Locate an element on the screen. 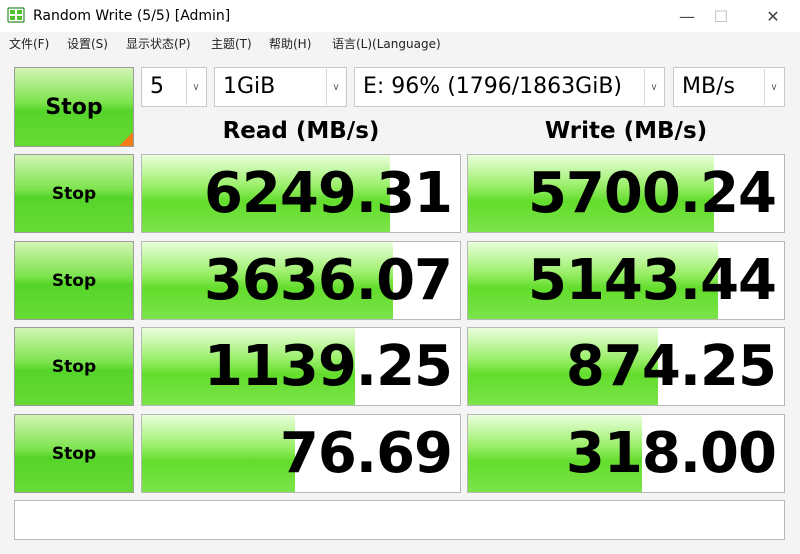  unit-select: MB/s ∨ is located at coordinates (729, 87).